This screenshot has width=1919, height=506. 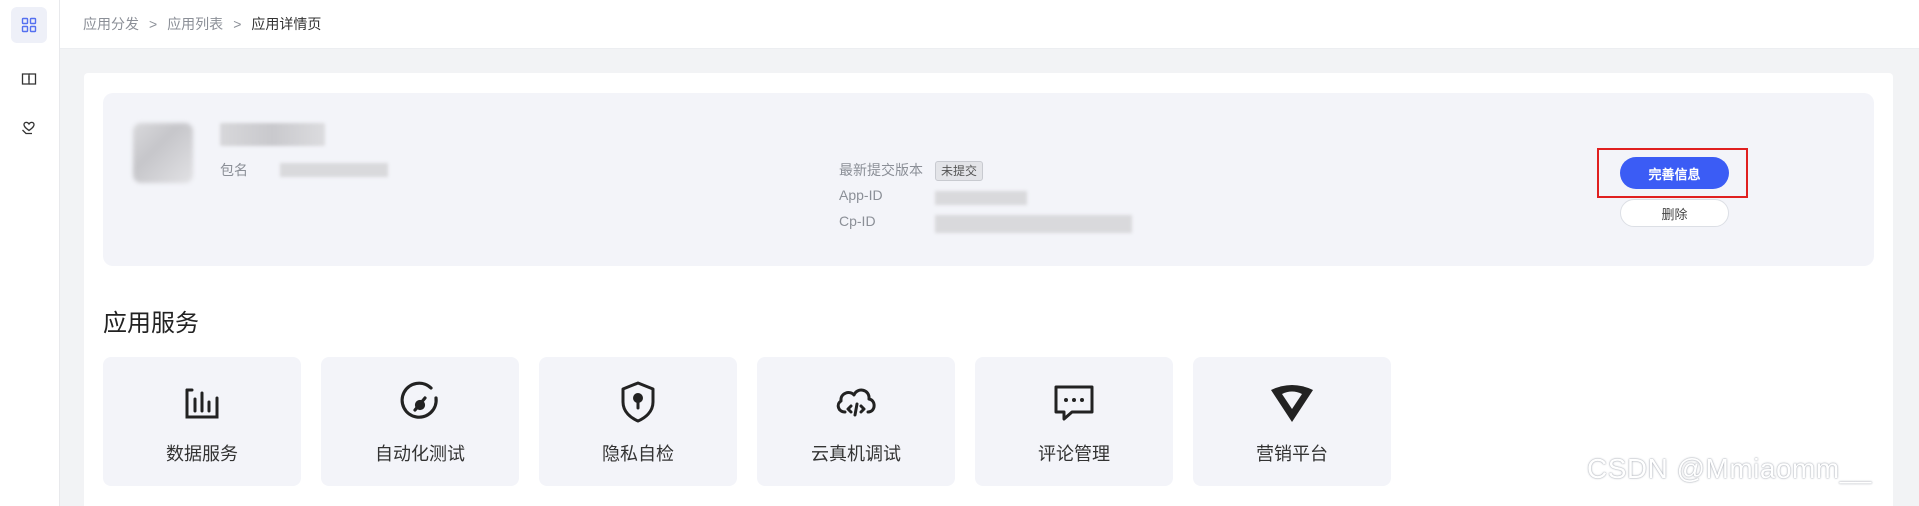 What do you see at coordinates (989, 24) in the screenshot?
I see `breadcrumb: 应用分发 > 应用列表 > 应用详情页` at bounding box center [989, 24].